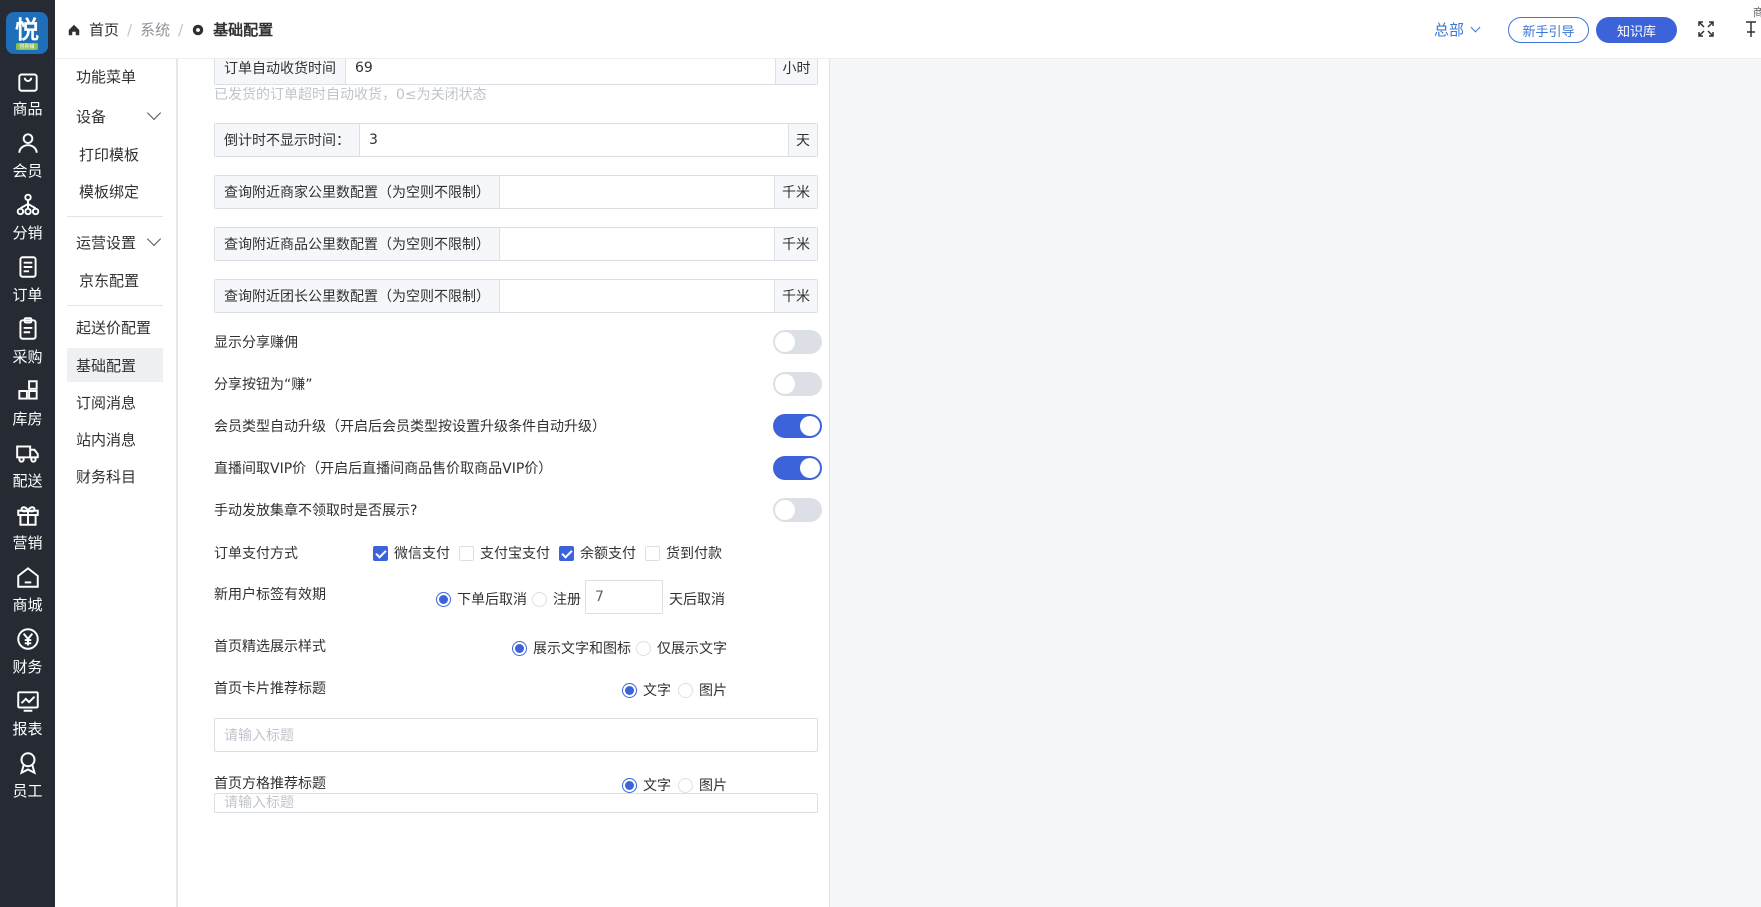 This screenshot has height=907, width=1761. Describe the element at coordinates (27, 589) in the screenshot. I see `rail-item-mall: 商城` at that location.